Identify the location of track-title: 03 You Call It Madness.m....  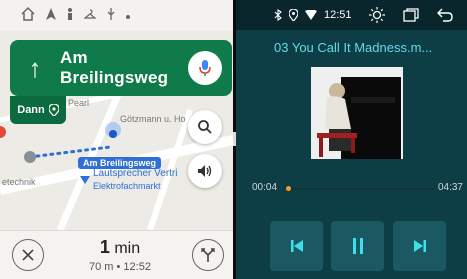
(353, 47).